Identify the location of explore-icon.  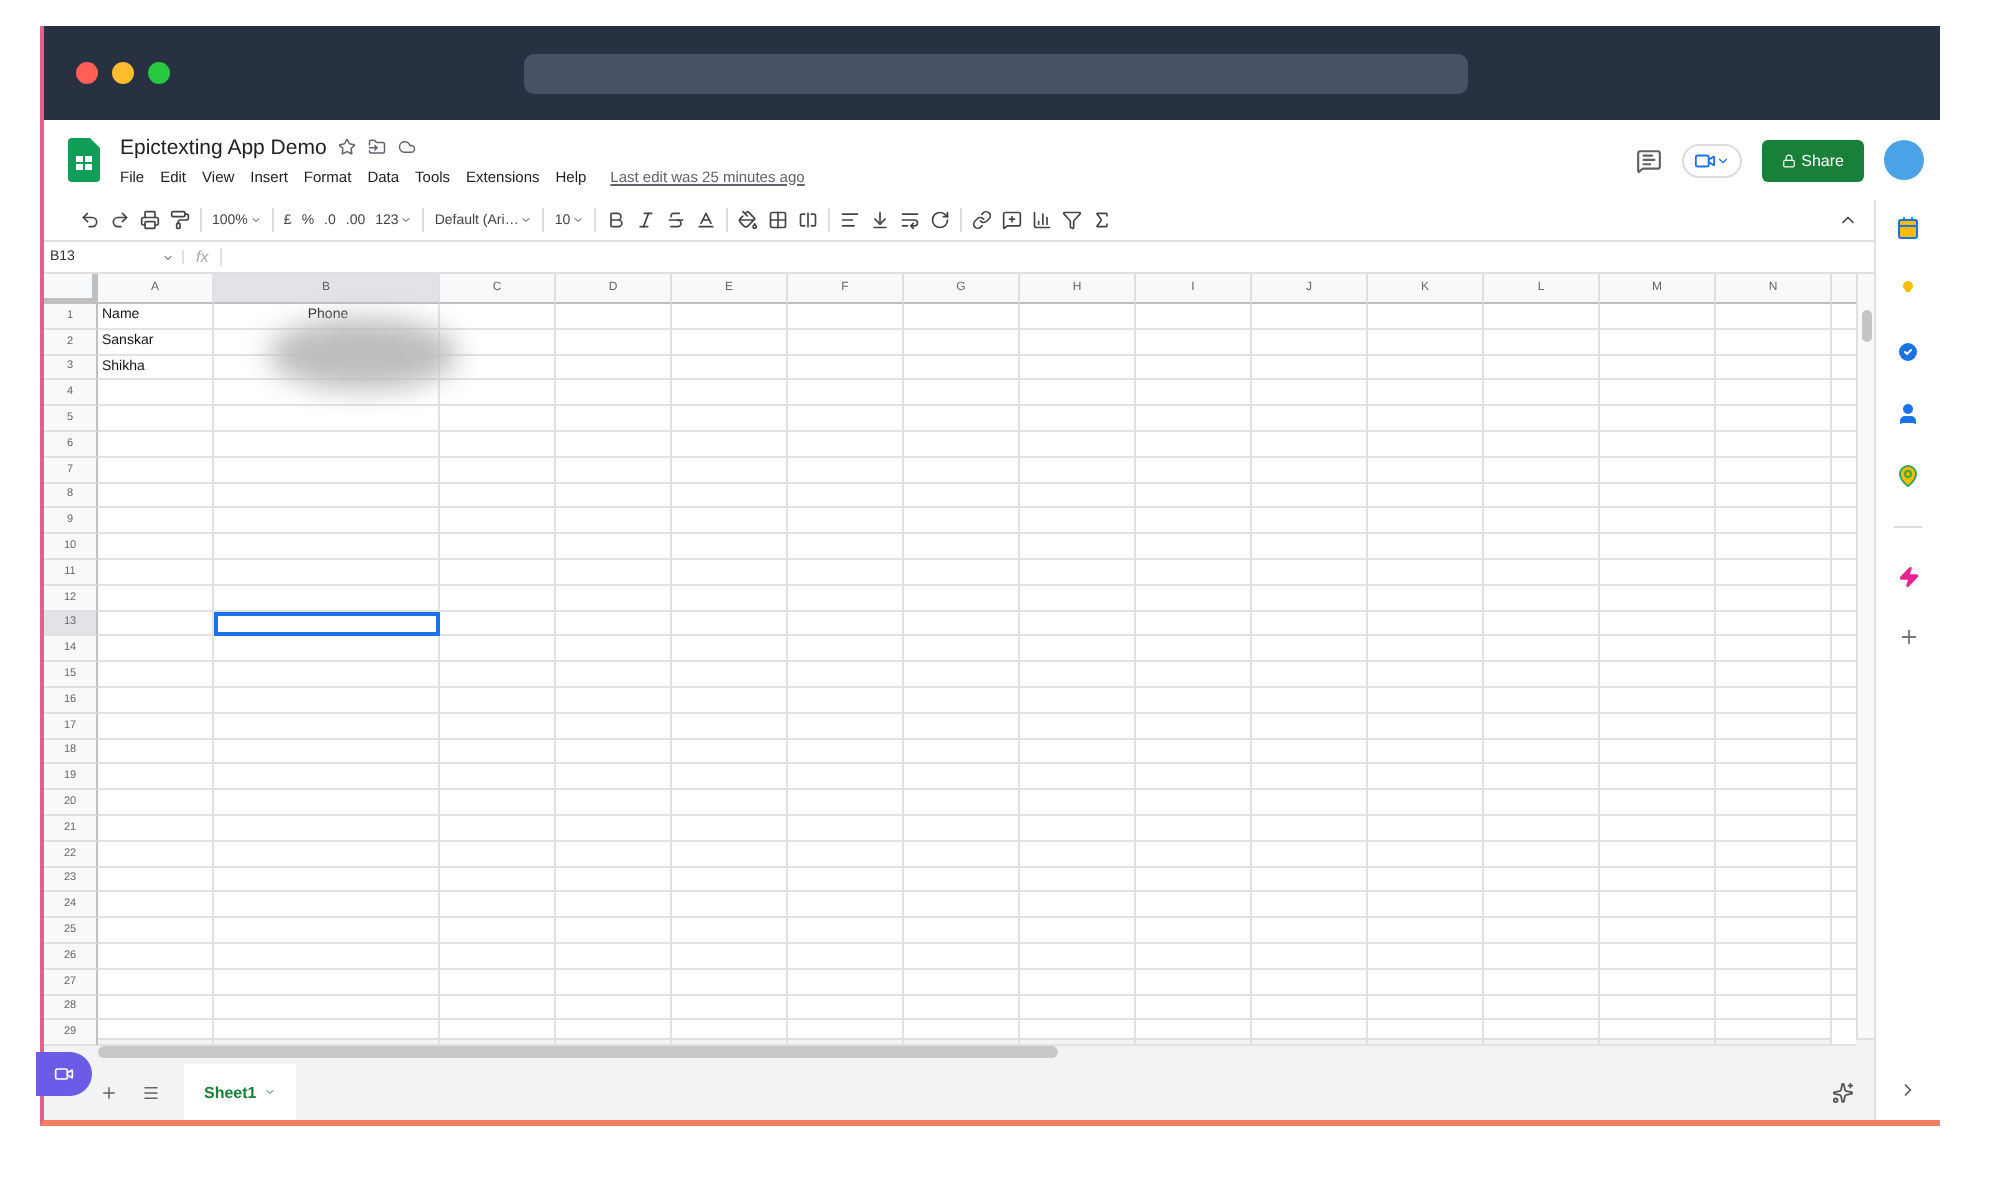
(1843, 1092).